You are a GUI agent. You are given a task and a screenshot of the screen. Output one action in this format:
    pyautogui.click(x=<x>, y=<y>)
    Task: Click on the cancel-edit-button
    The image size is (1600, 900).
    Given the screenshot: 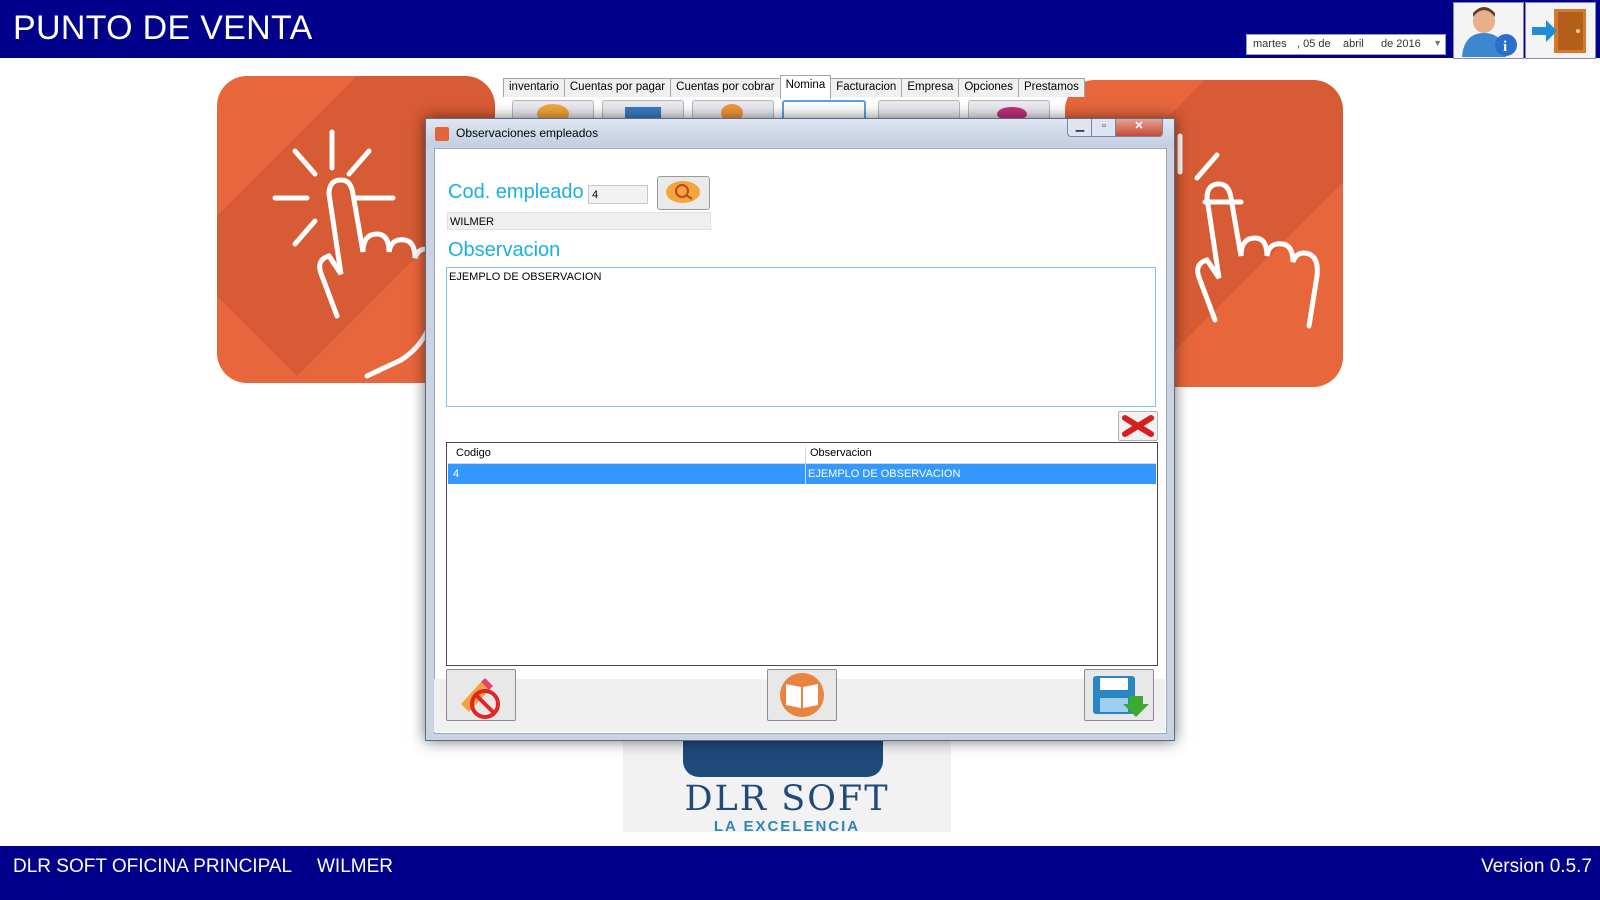 What is the action you would take?
    pyautogui.click(x=481, y=695)
    